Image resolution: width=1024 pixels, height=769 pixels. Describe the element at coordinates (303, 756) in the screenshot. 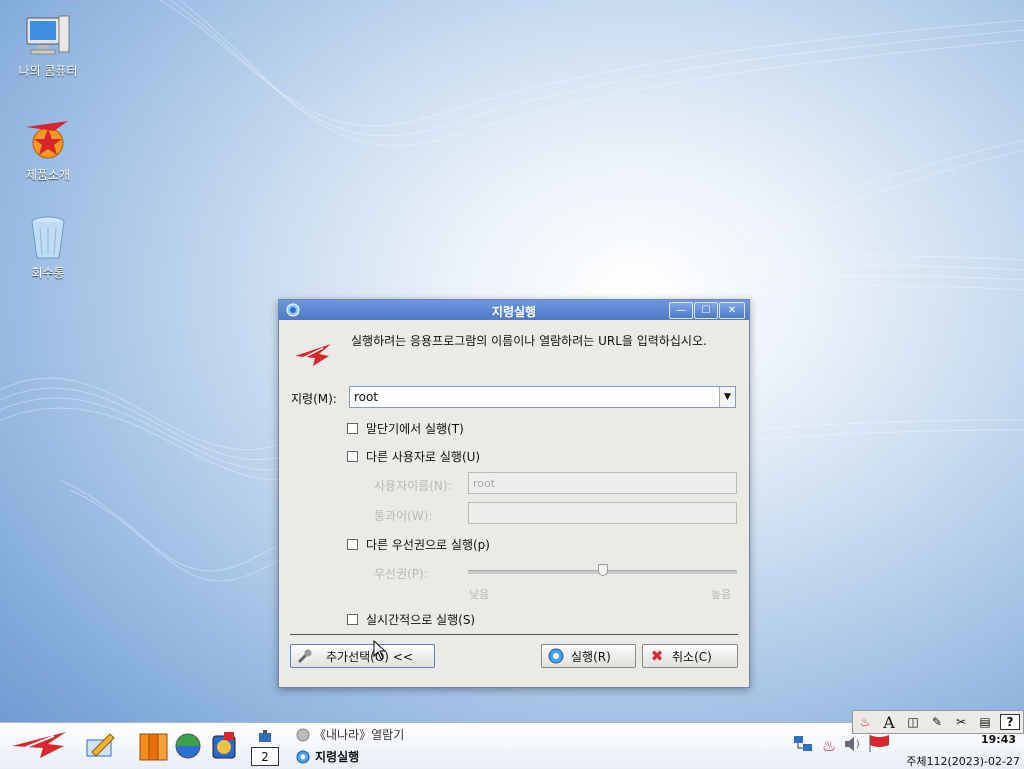

I see `run-command-icon` at that location.